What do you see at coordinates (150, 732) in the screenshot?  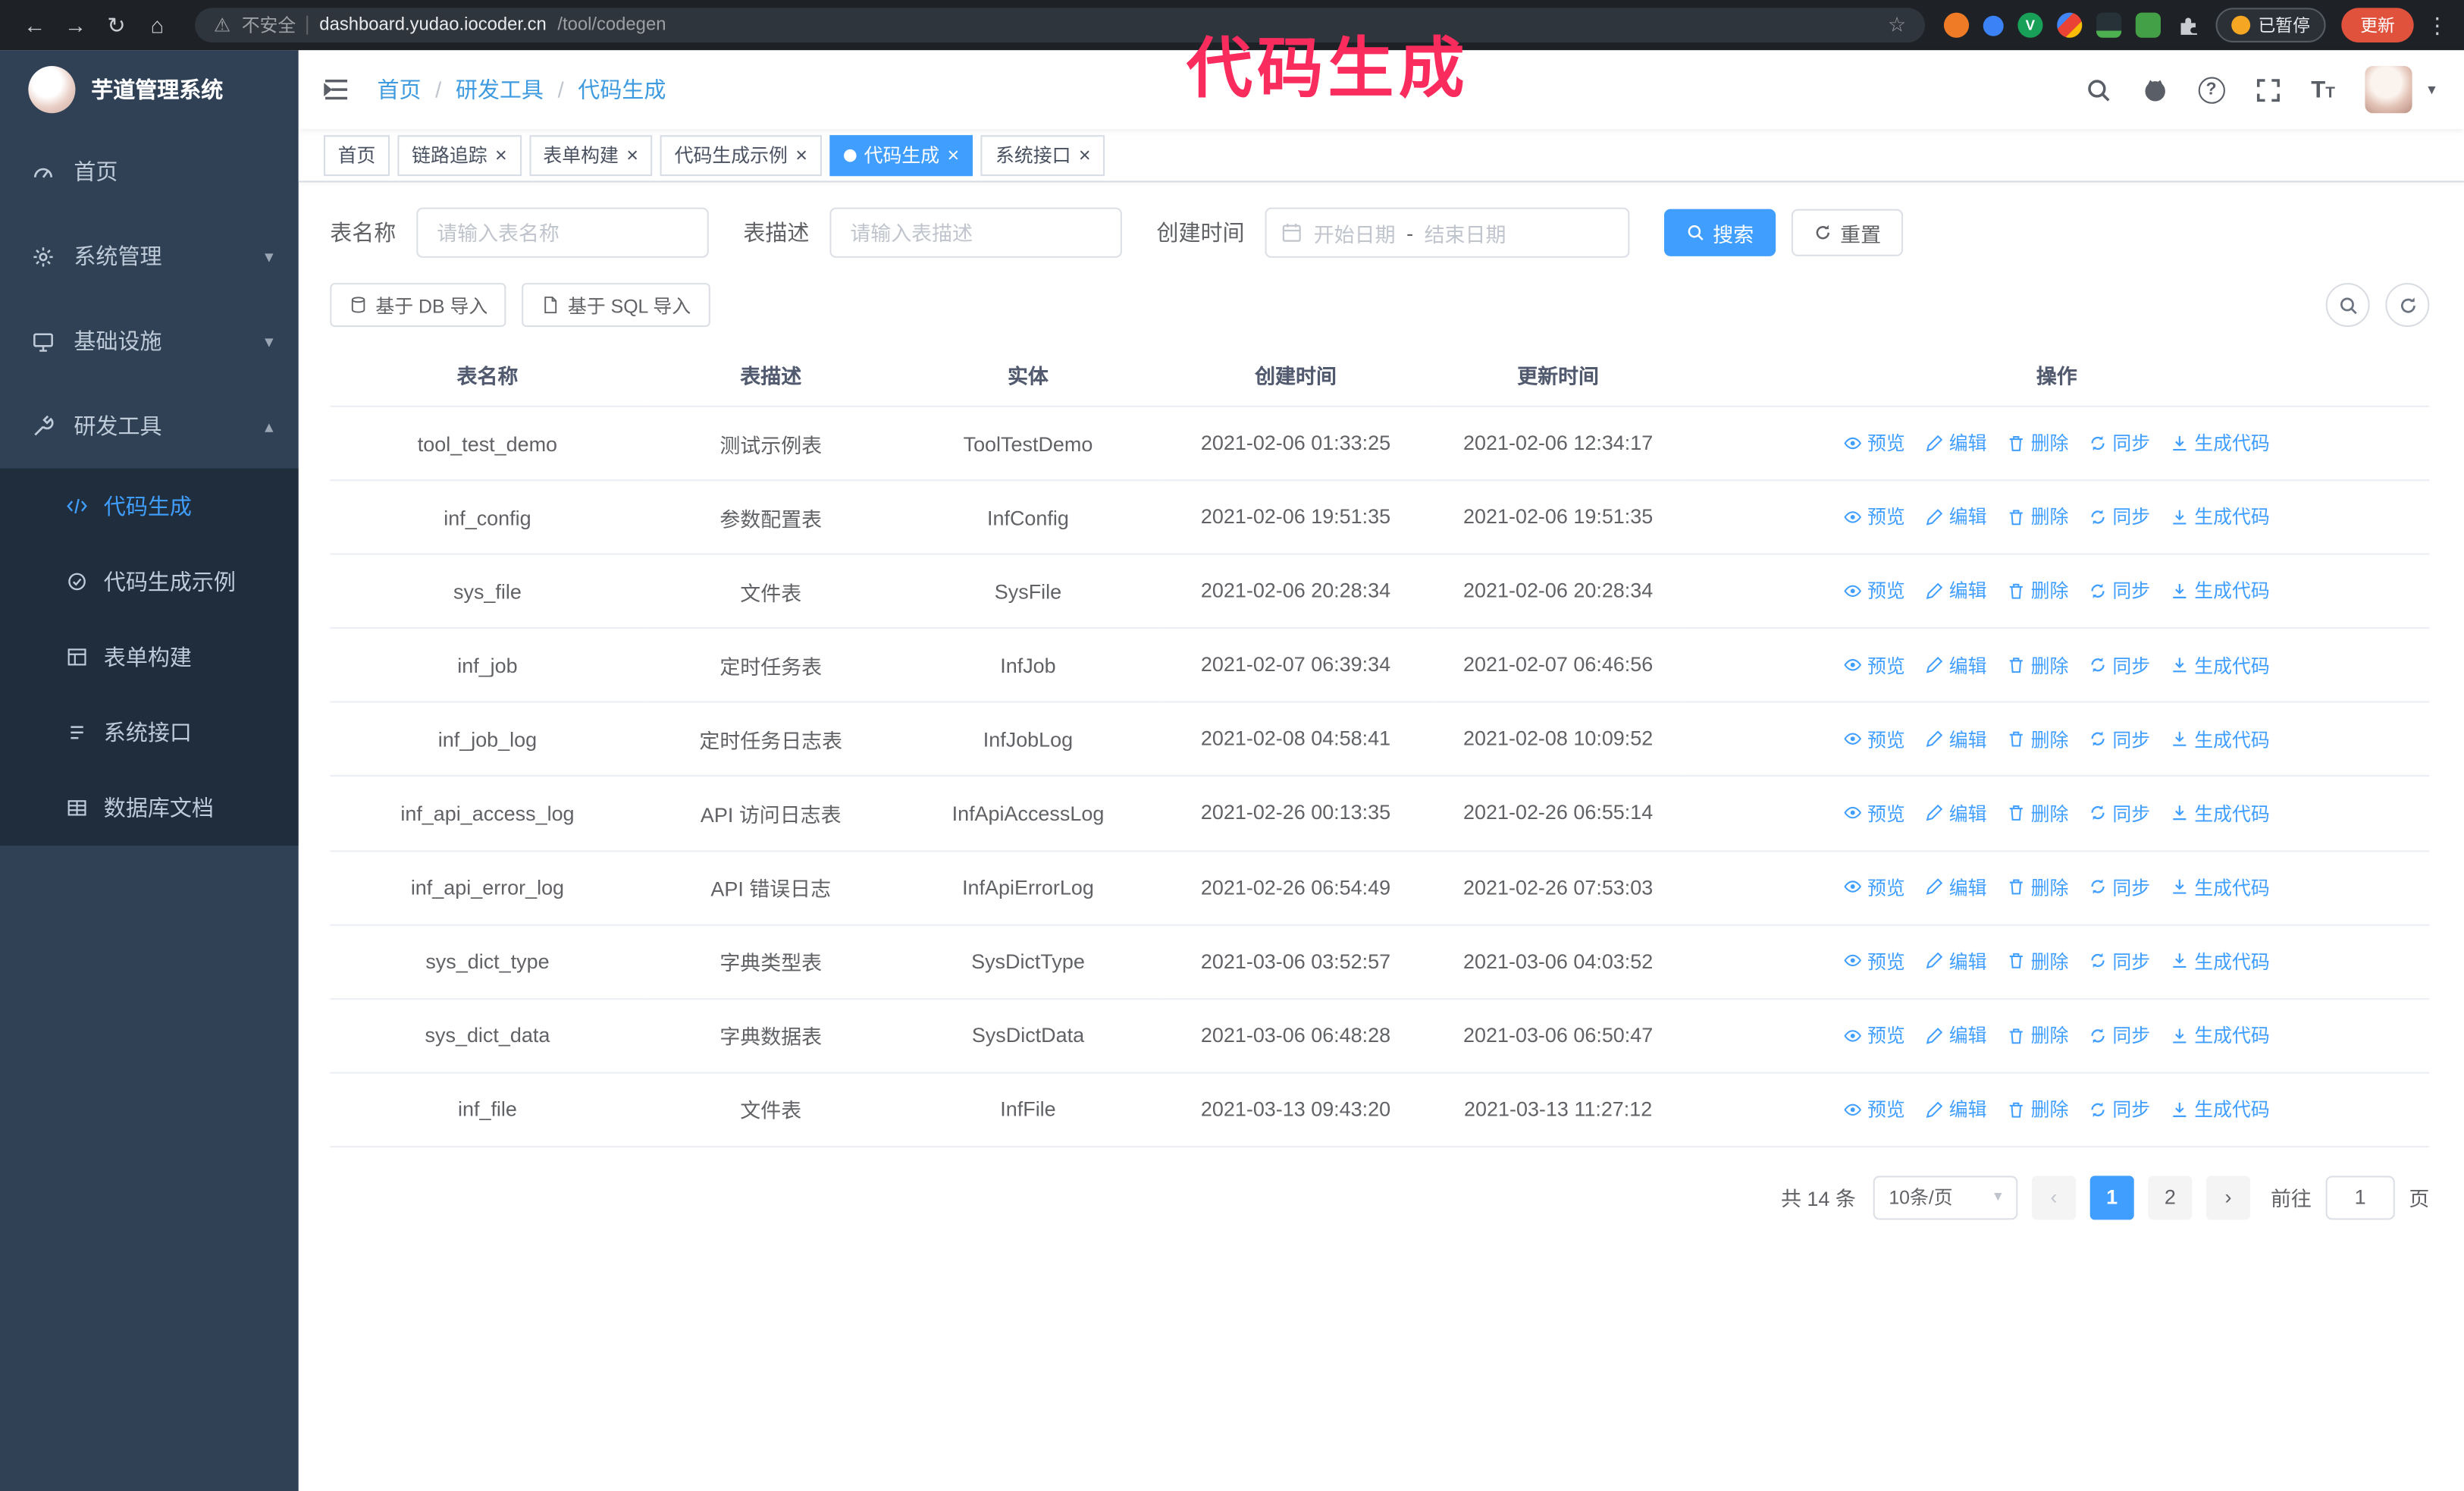 I see `sidebar-item-api: 系统接口` at bounding box center [150, 732].